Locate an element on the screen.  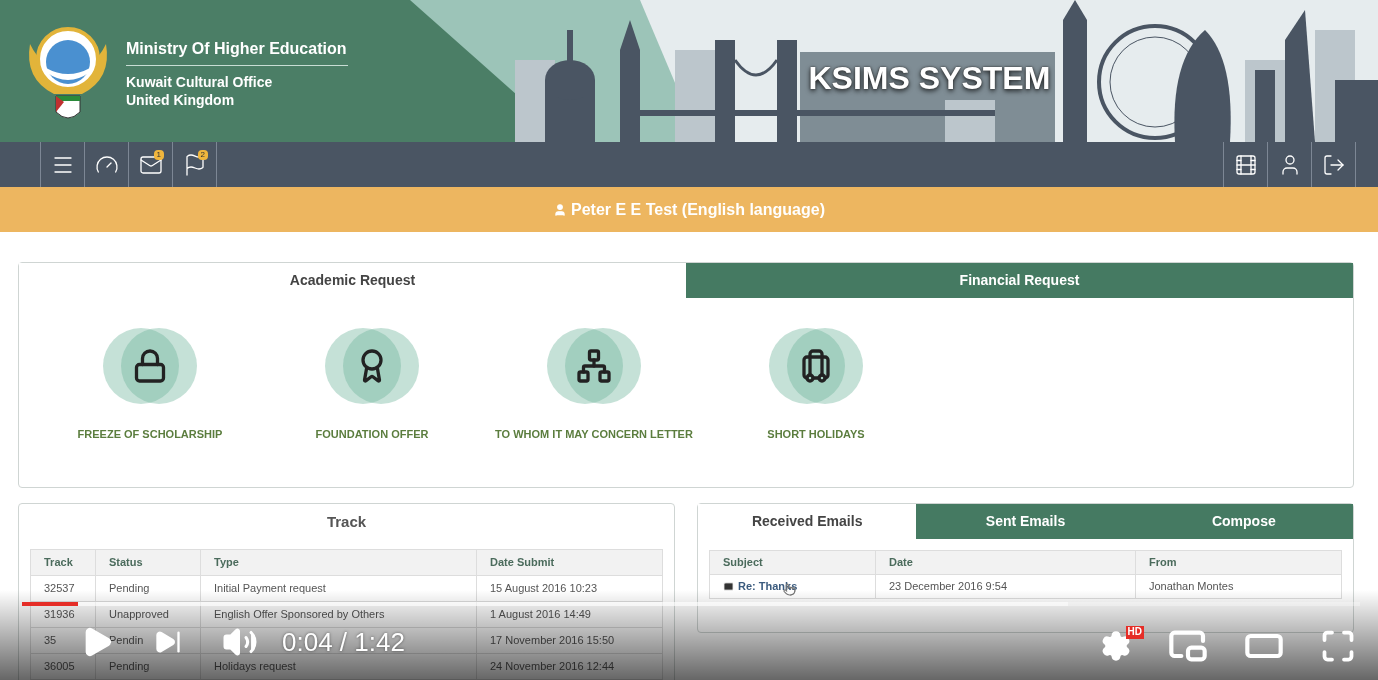
email-tab: Sent Emails is located at coordinates (1025, 521).